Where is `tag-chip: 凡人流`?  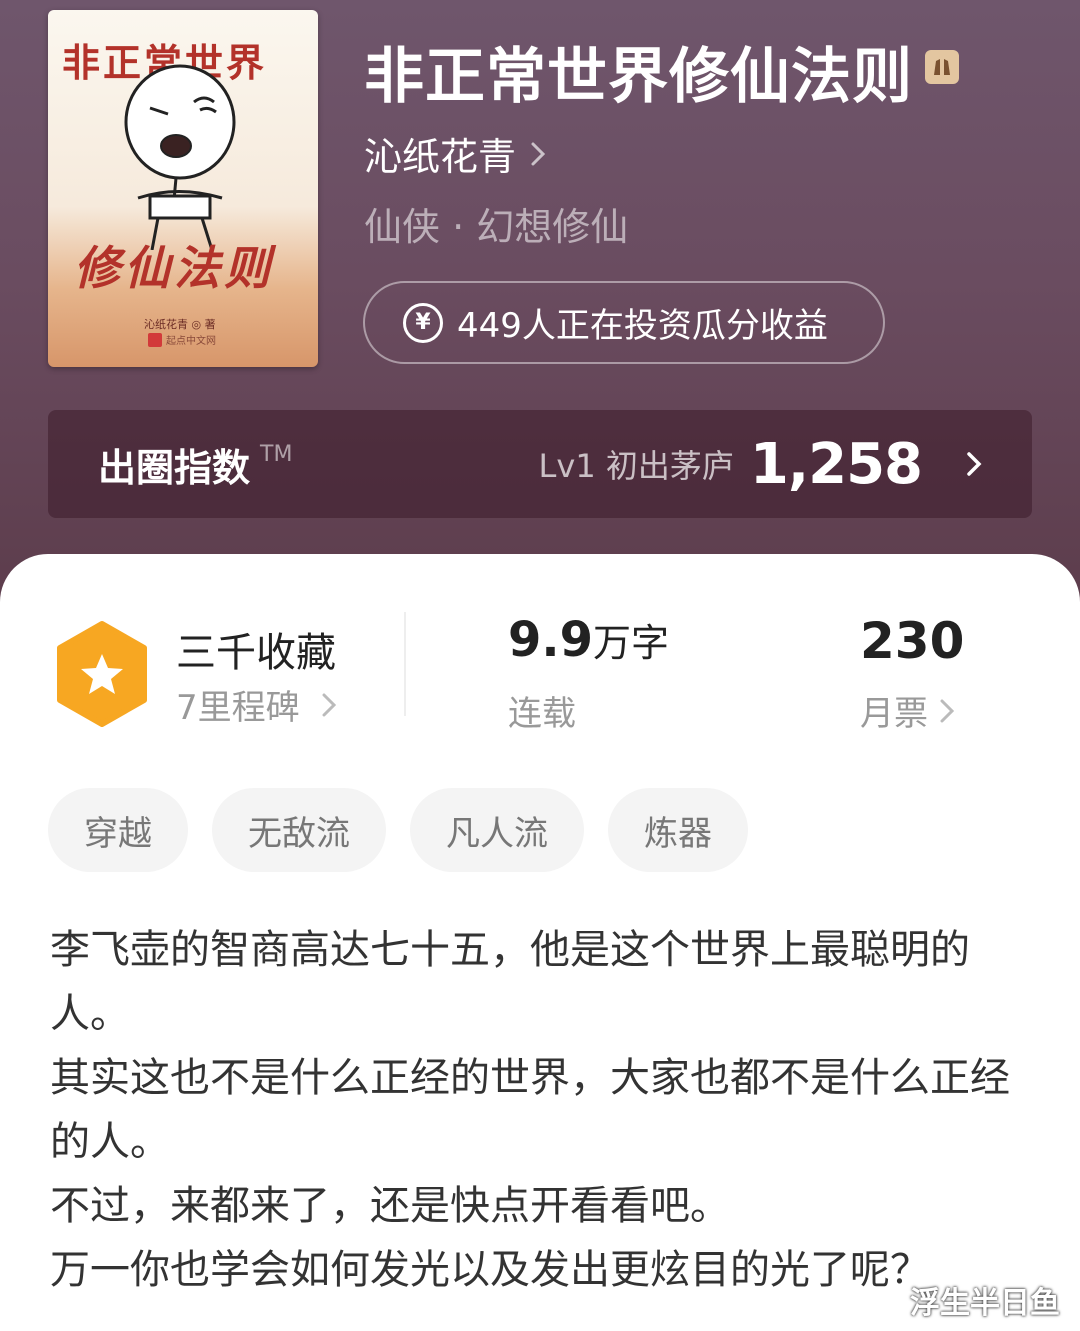
tag-chip: 凡人流 is located at coordinates (497, 830).